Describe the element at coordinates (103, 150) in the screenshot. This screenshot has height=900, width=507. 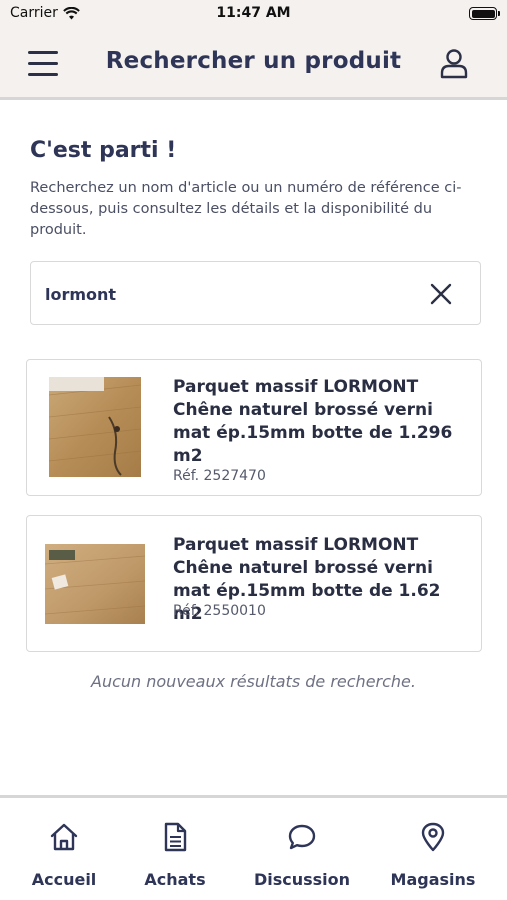
I see `intro-heading: C'est parti !` at that location.